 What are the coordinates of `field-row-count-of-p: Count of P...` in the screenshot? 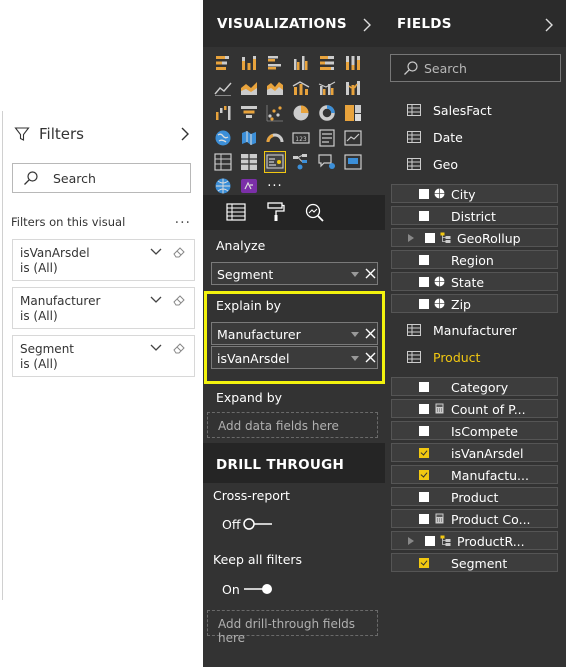 It's located at (474, 408).